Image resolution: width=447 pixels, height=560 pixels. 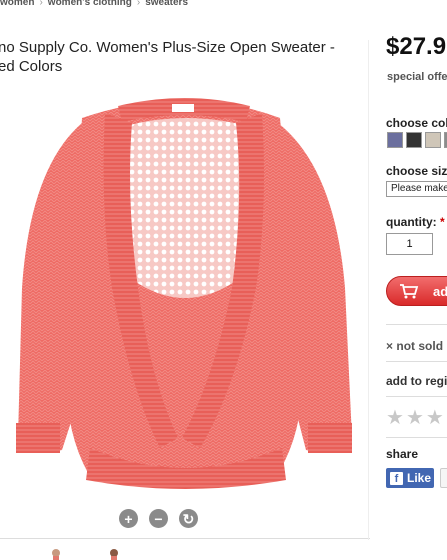 What do you see at coordinates (440, 291) in the screenshot?
I see `add-to-cart-label: ad` at bounding box center [440, 291].